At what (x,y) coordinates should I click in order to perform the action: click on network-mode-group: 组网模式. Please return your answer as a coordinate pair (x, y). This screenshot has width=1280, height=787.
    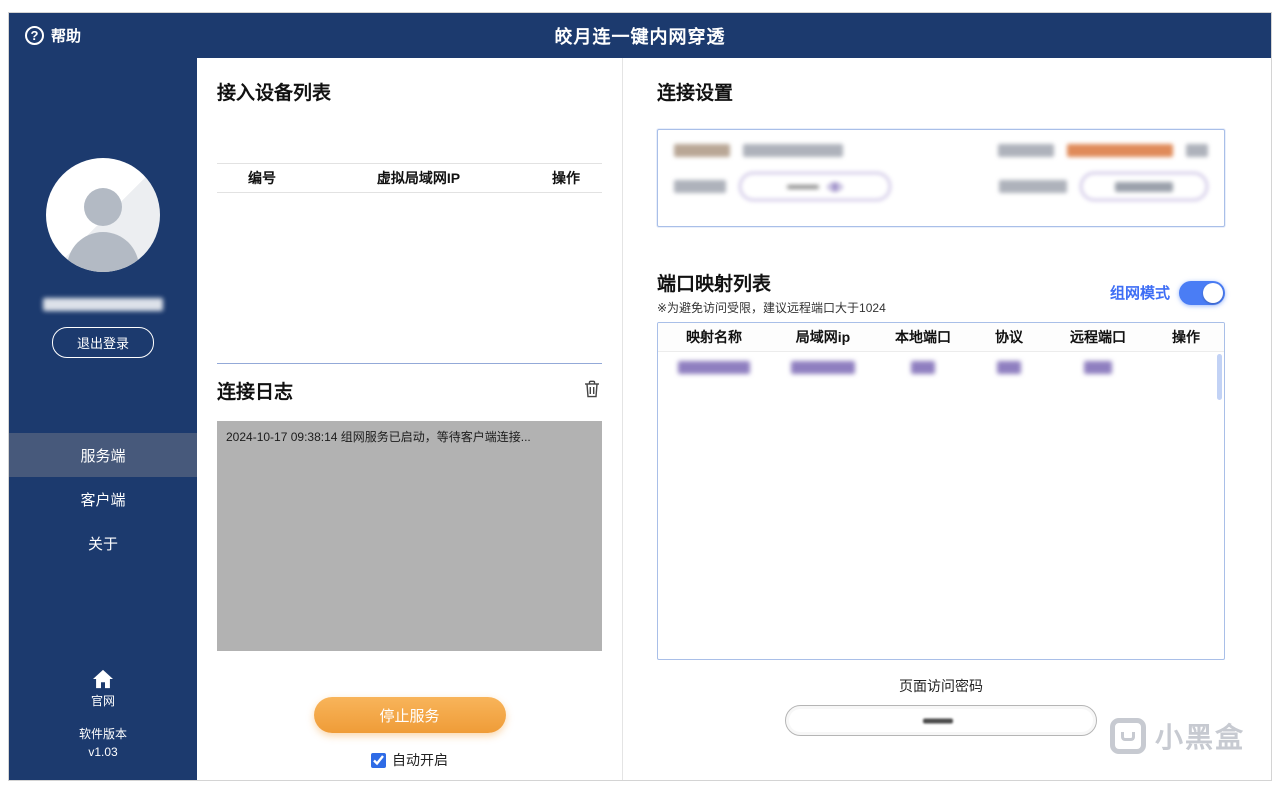
    Looking at the image, I should click on (1167, 292).